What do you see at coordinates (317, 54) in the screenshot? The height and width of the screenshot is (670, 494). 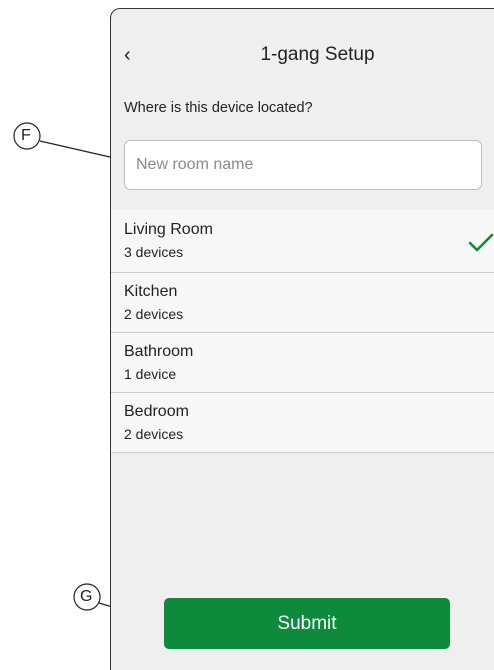 I see `page-title: 1-gang Setup` at bounding box center [317, 54].